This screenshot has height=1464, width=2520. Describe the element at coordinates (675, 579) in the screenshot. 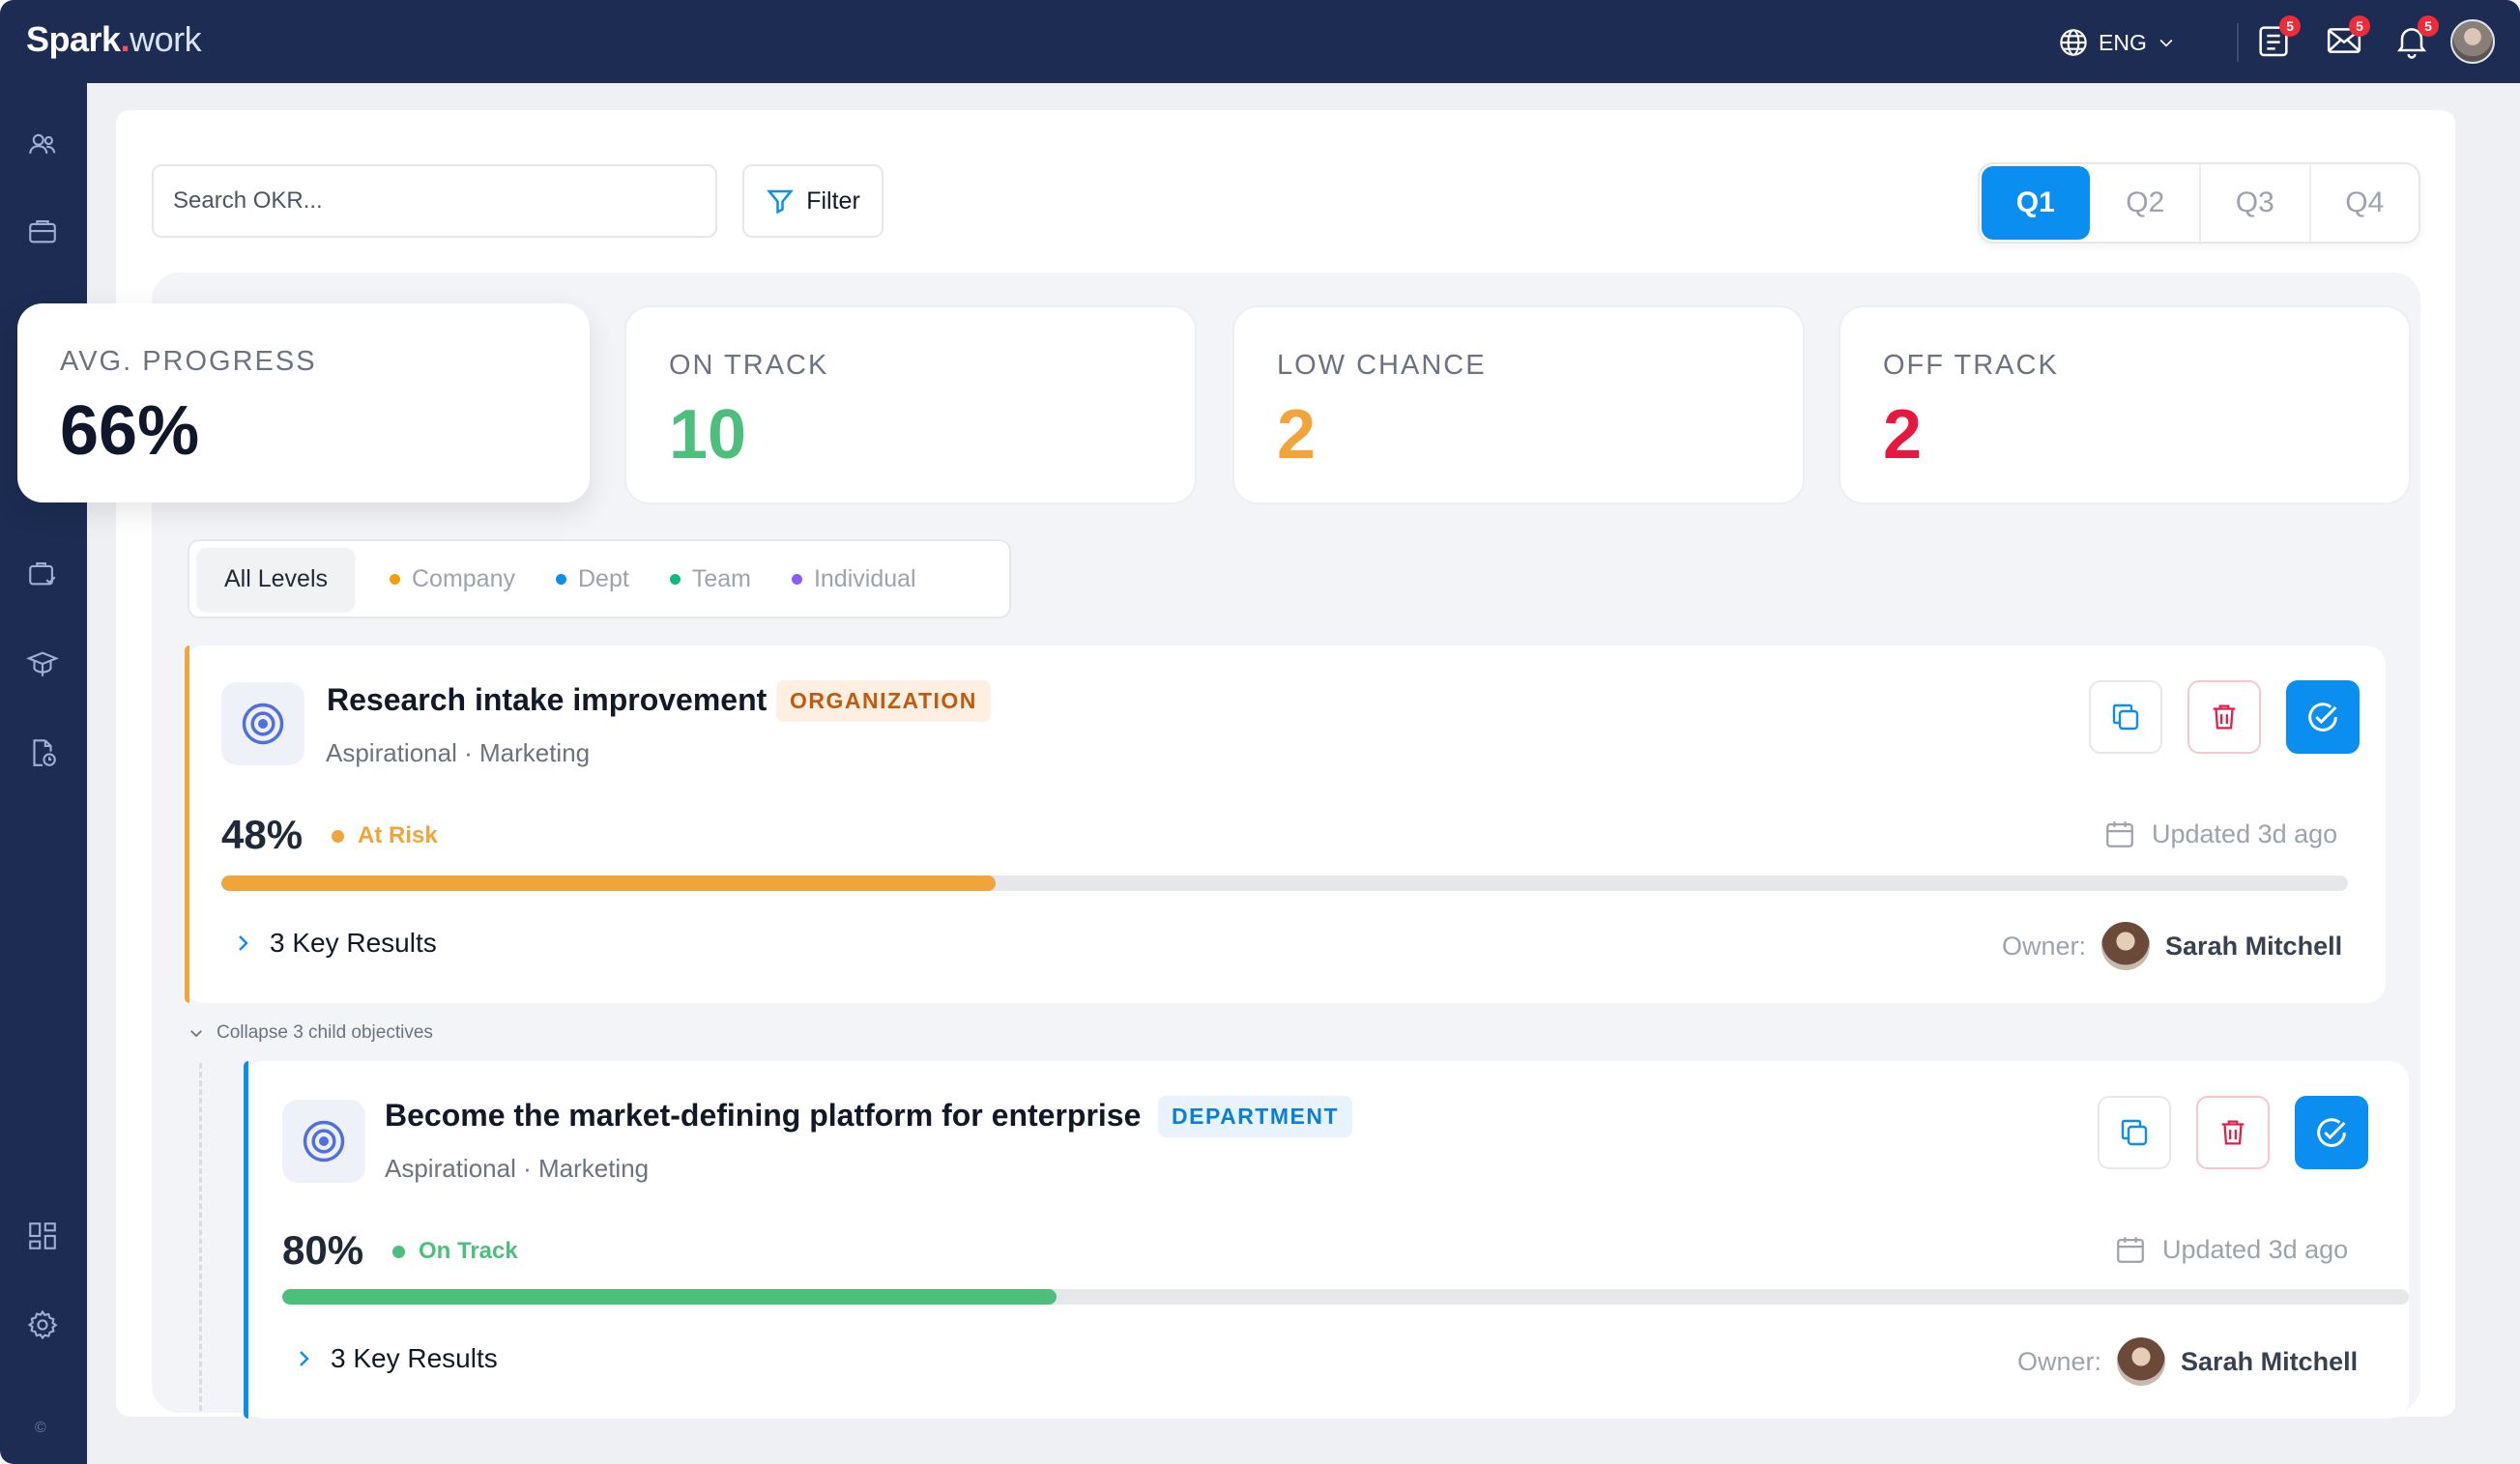

I see `team-dot` at that location.